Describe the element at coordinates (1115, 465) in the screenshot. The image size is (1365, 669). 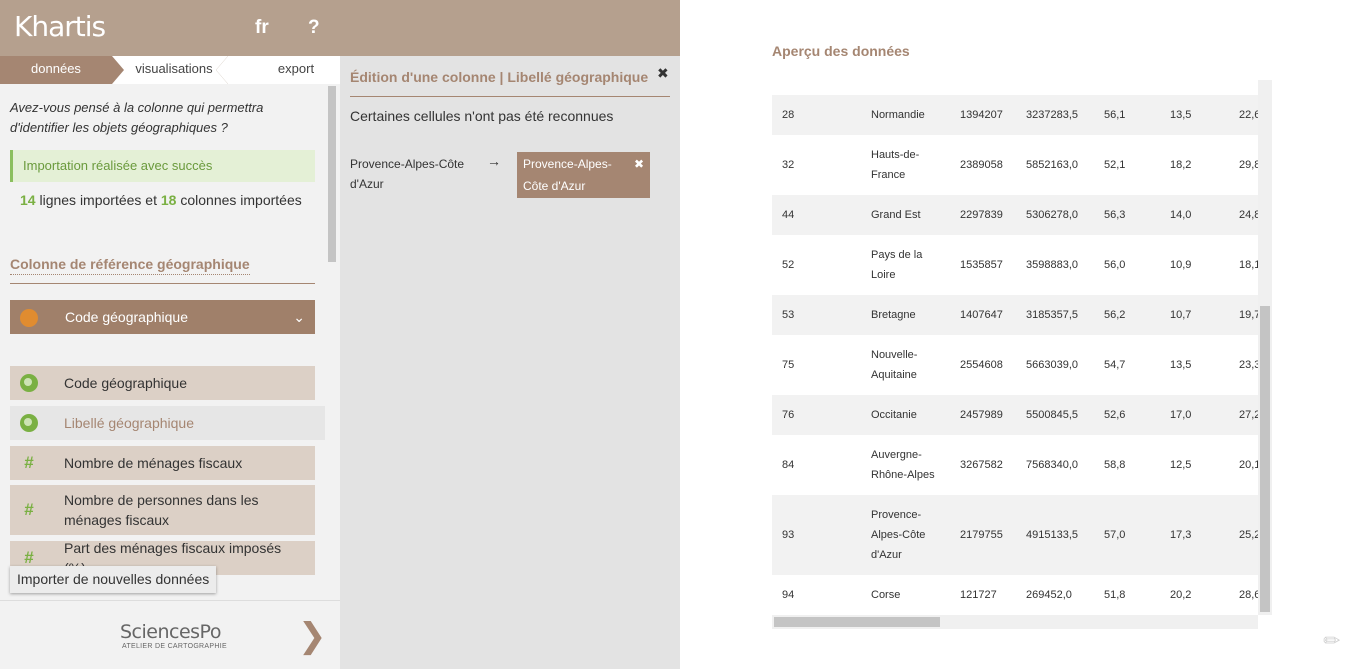
I see `table-cell: 58,8` at that location.